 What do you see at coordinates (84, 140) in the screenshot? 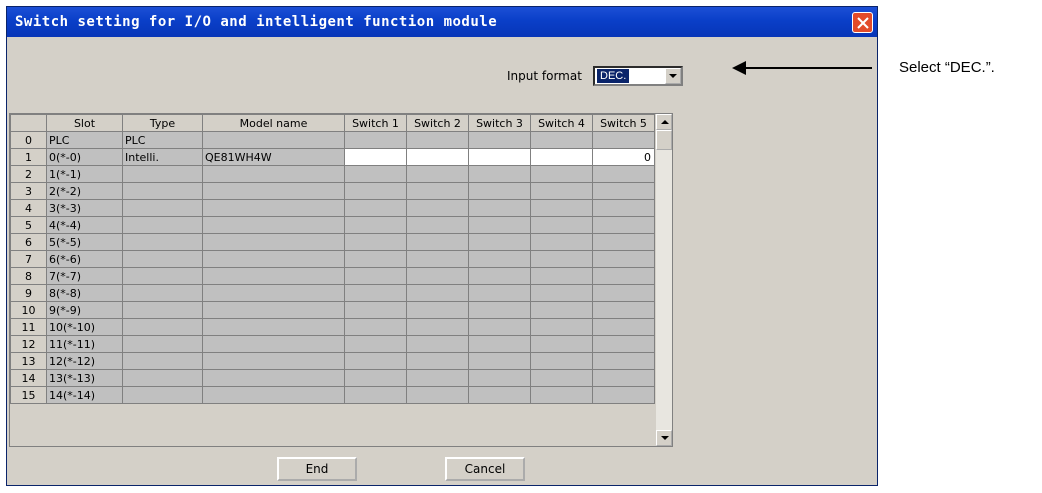
I see `slot-cell: PLC` at bounding box center [84, 140].